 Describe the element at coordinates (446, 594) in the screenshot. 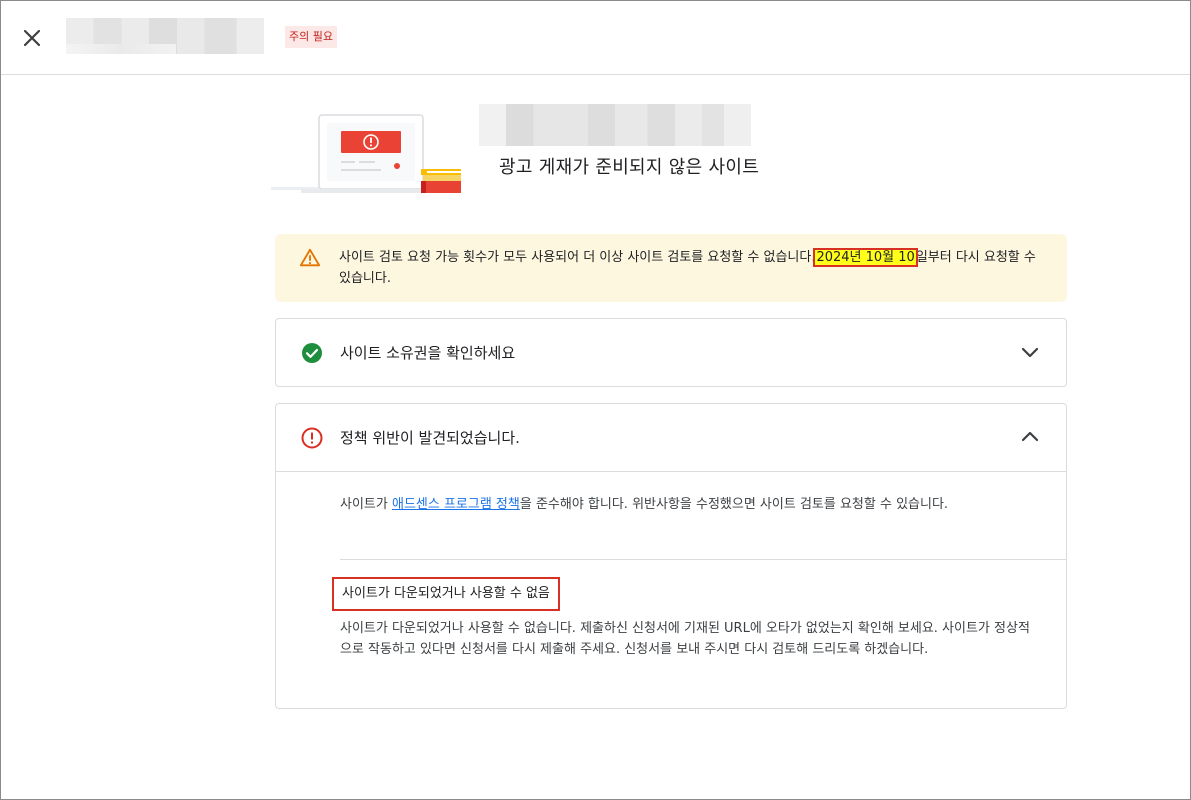

I see `issue-title: 사이트가 다운되었거나 사용할 수 없음` at that location.